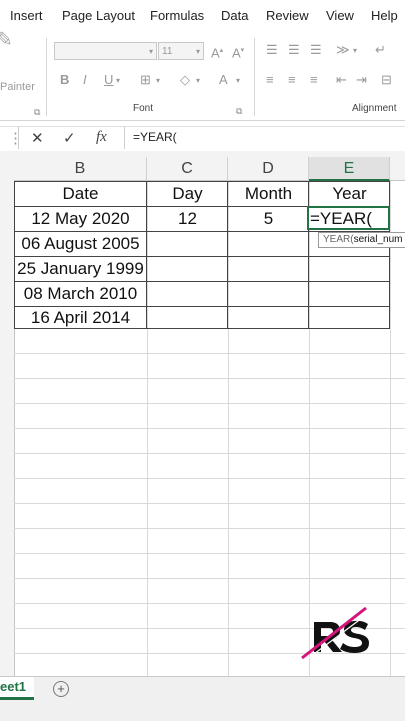 The image size is (405, 721). What do you see at coordinates (15, 138) in the screenshot?
I see `name-box-dots-icon: ⋮` at bounding box center [15, 138].